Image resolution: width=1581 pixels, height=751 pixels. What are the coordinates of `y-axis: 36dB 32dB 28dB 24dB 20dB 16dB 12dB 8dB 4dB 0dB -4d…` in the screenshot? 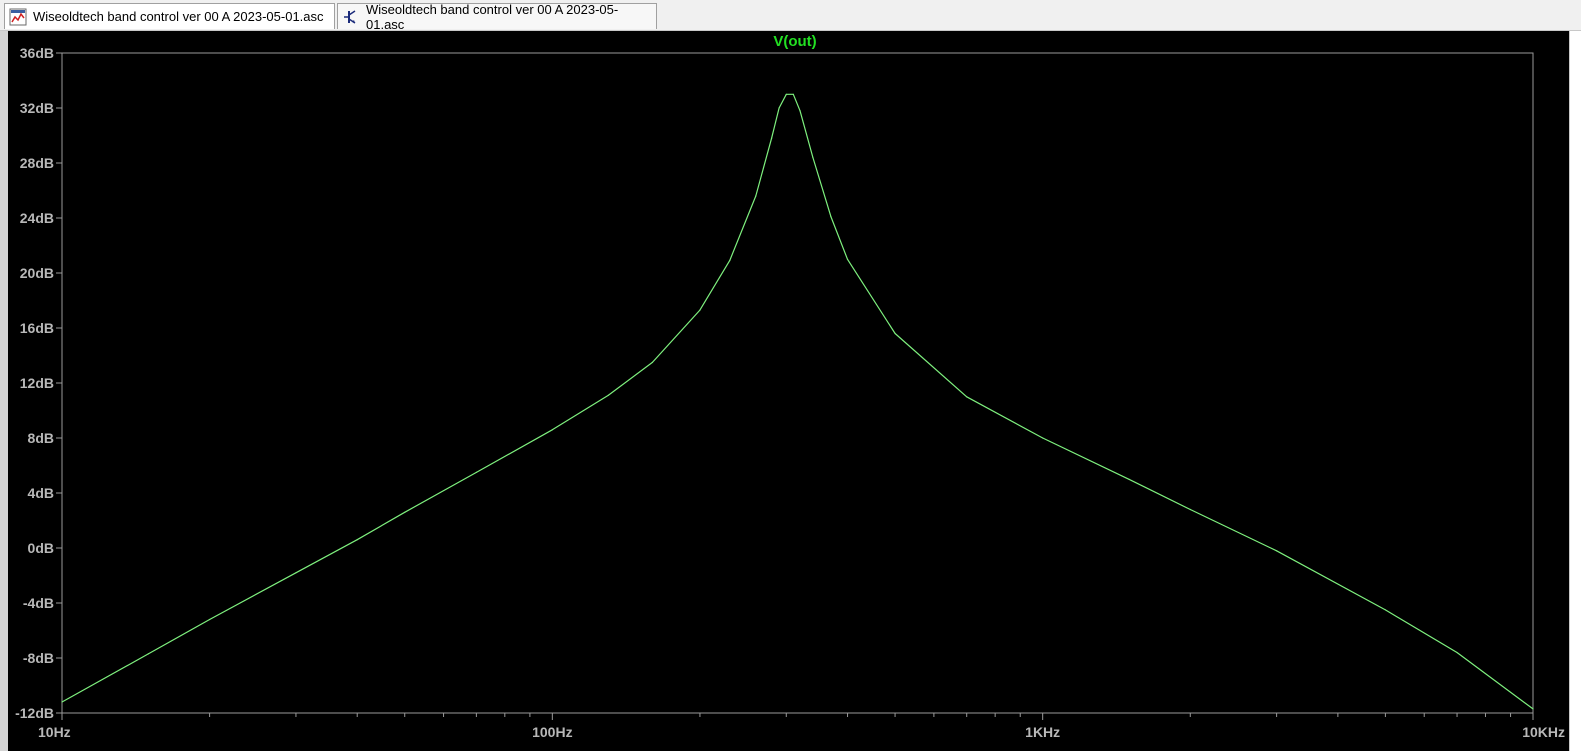 It's located at (38, 383).